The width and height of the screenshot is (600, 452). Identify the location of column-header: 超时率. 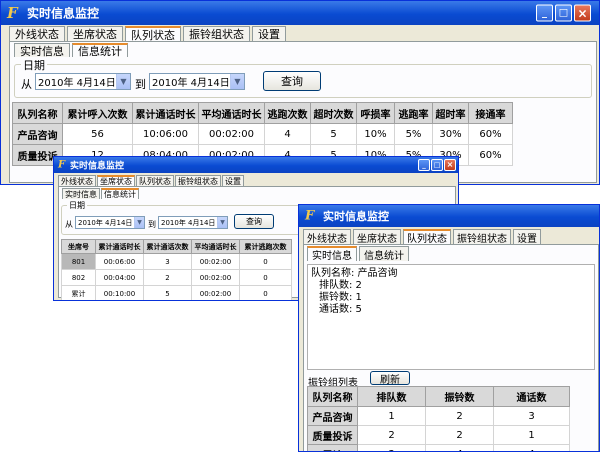
(450, 113).